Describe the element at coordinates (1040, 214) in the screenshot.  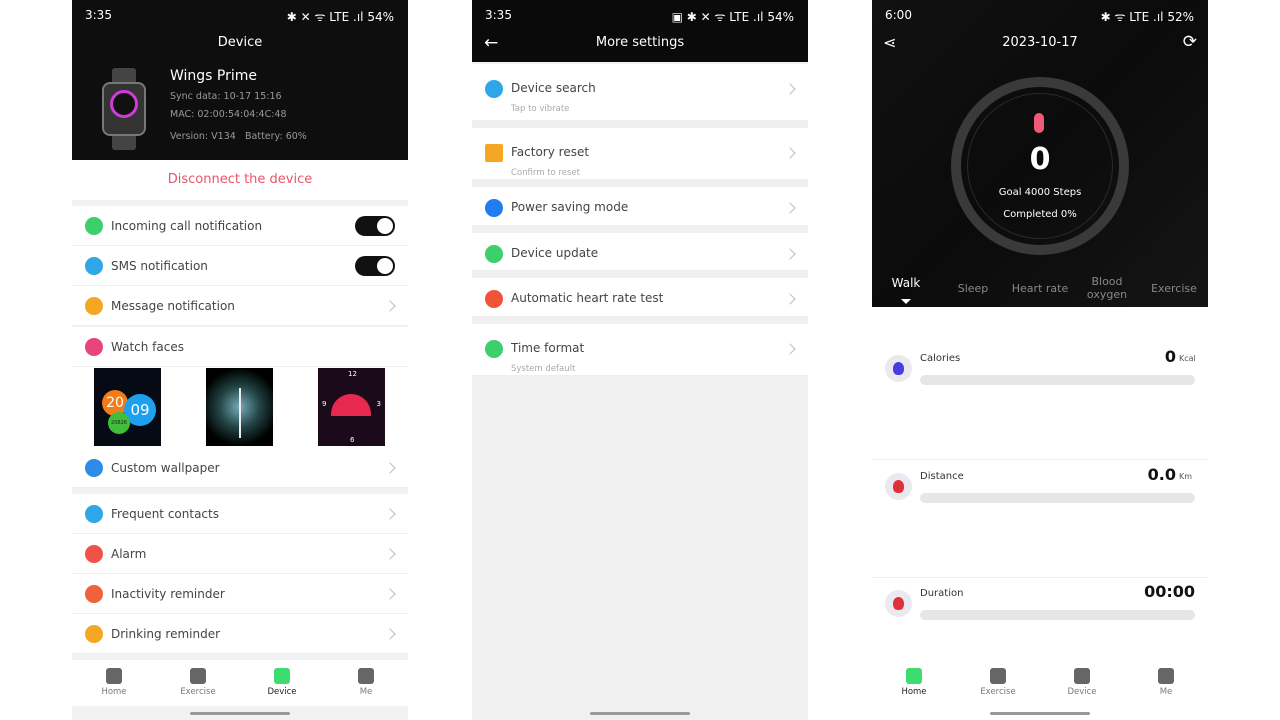
I see `completed-percent: Completed 0%` at that location.